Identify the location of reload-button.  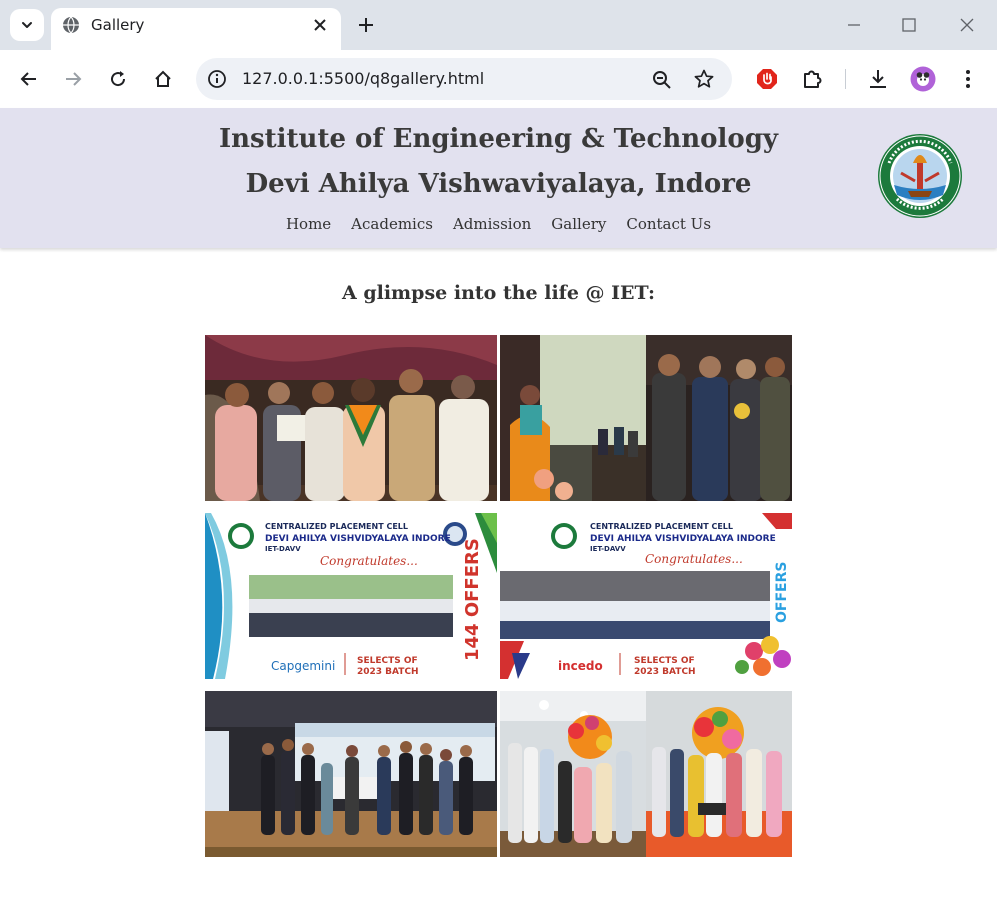
(118, 79).